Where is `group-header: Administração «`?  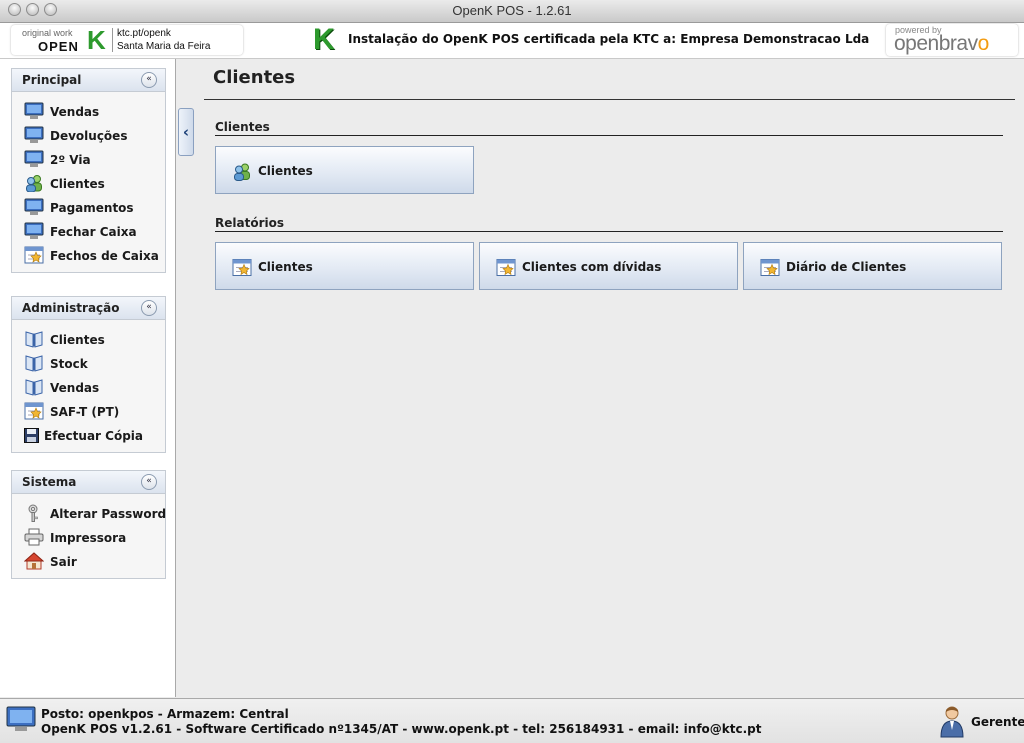
group-header: Administração « is located at coordinates (88, 308).